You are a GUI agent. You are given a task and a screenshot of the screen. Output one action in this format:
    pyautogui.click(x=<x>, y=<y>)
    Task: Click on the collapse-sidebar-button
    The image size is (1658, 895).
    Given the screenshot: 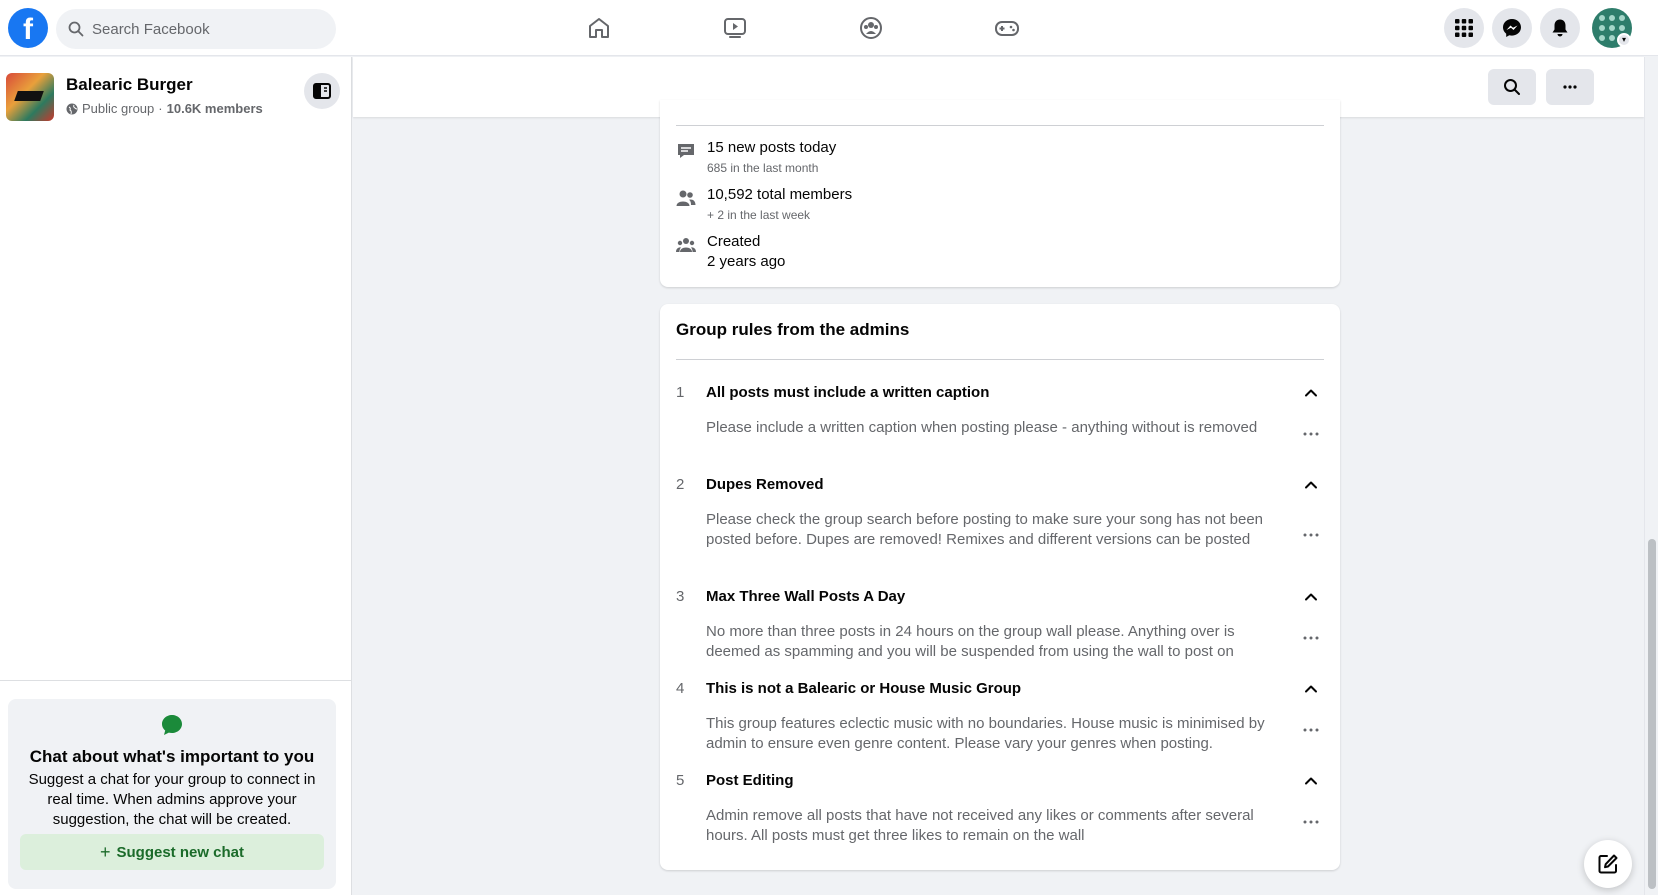 What is the action you would take?
    pyautogui.click(x=322, y=91)
    